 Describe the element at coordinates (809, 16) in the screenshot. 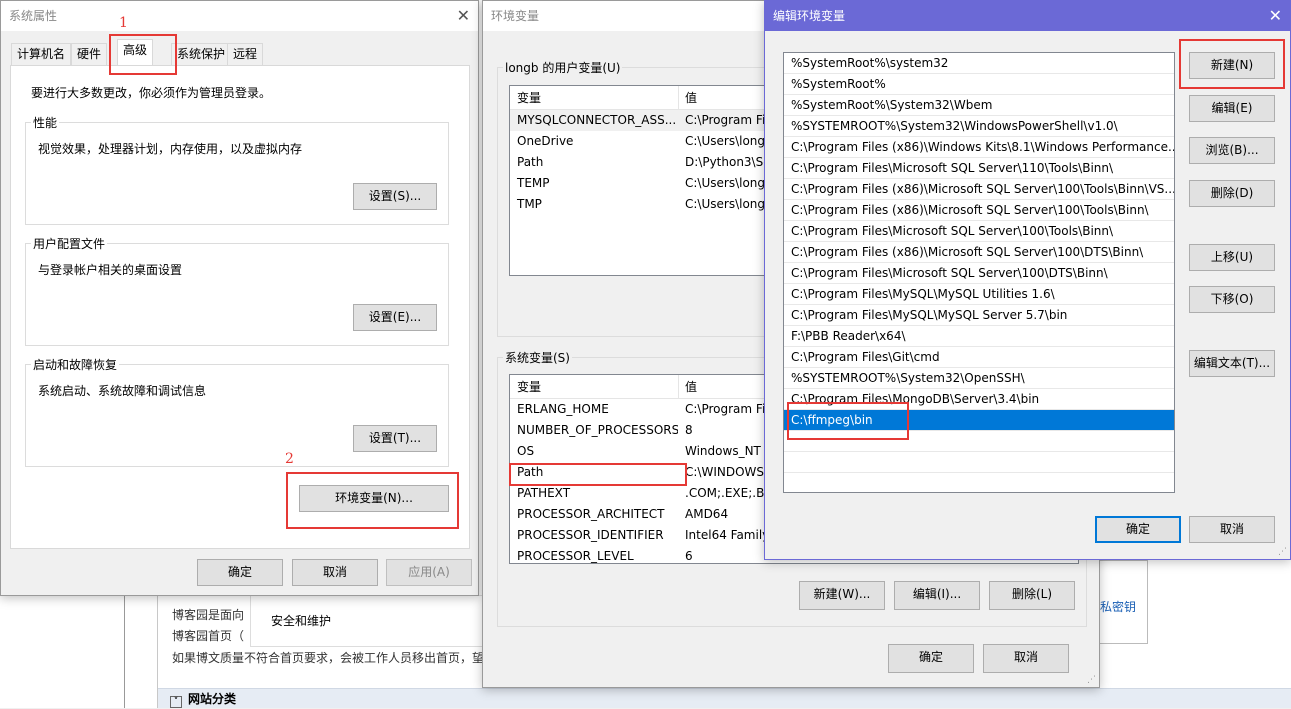

I see `edit-env-title: 编辑环境变量` at that location.